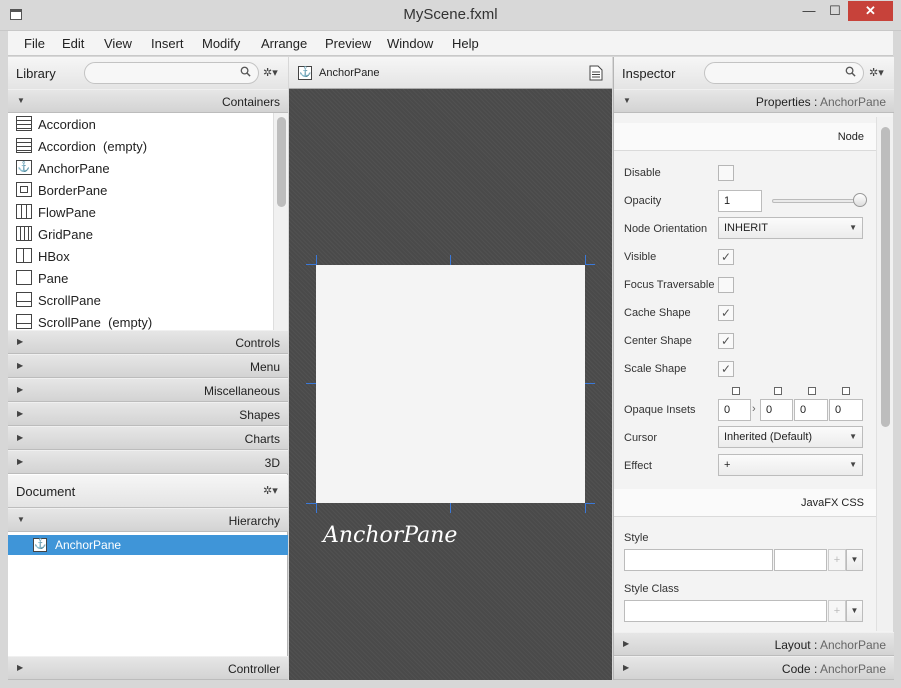  Describe the element at coordinates (726, 285) in the screenshot. I see `focus-traversable-checkbox` at that location.